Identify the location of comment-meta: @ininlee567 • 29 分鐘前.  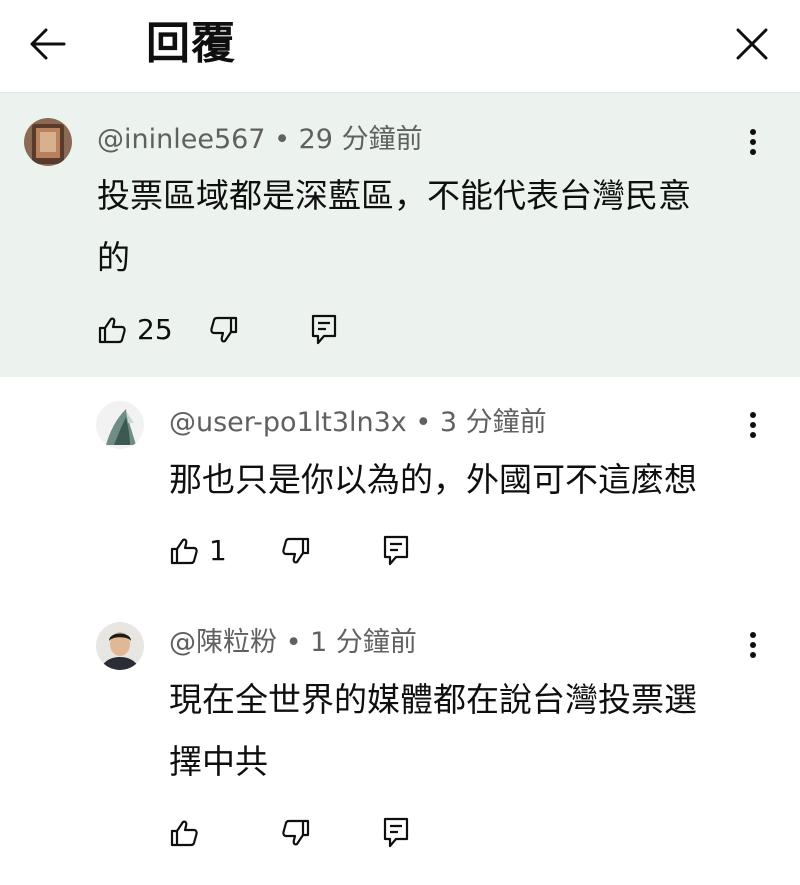
(260, 140).